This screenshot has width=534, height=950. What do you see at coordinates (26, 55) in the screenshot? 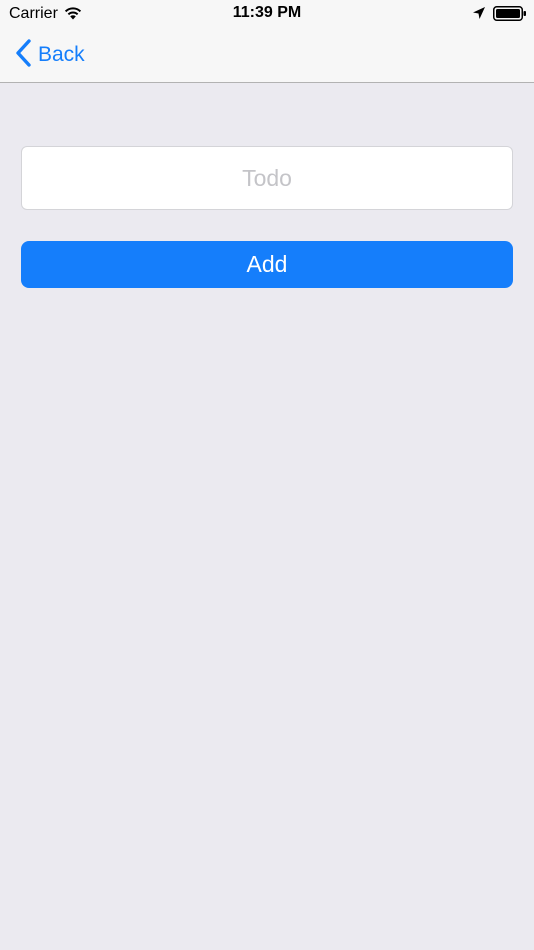
I see `chevron-left-icon` at bounding box center [26, 55].